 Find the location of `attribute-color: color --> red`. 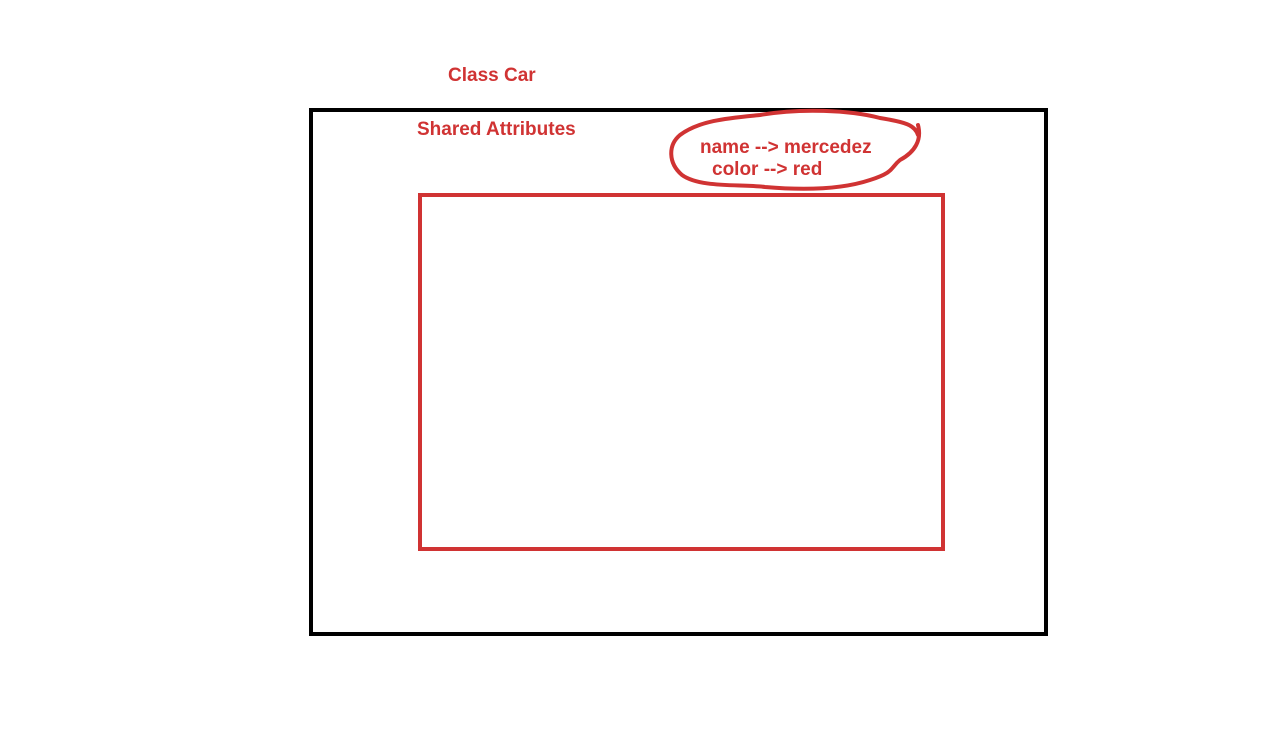

attribute-color: color --> red is located at coordinates (767, 169).